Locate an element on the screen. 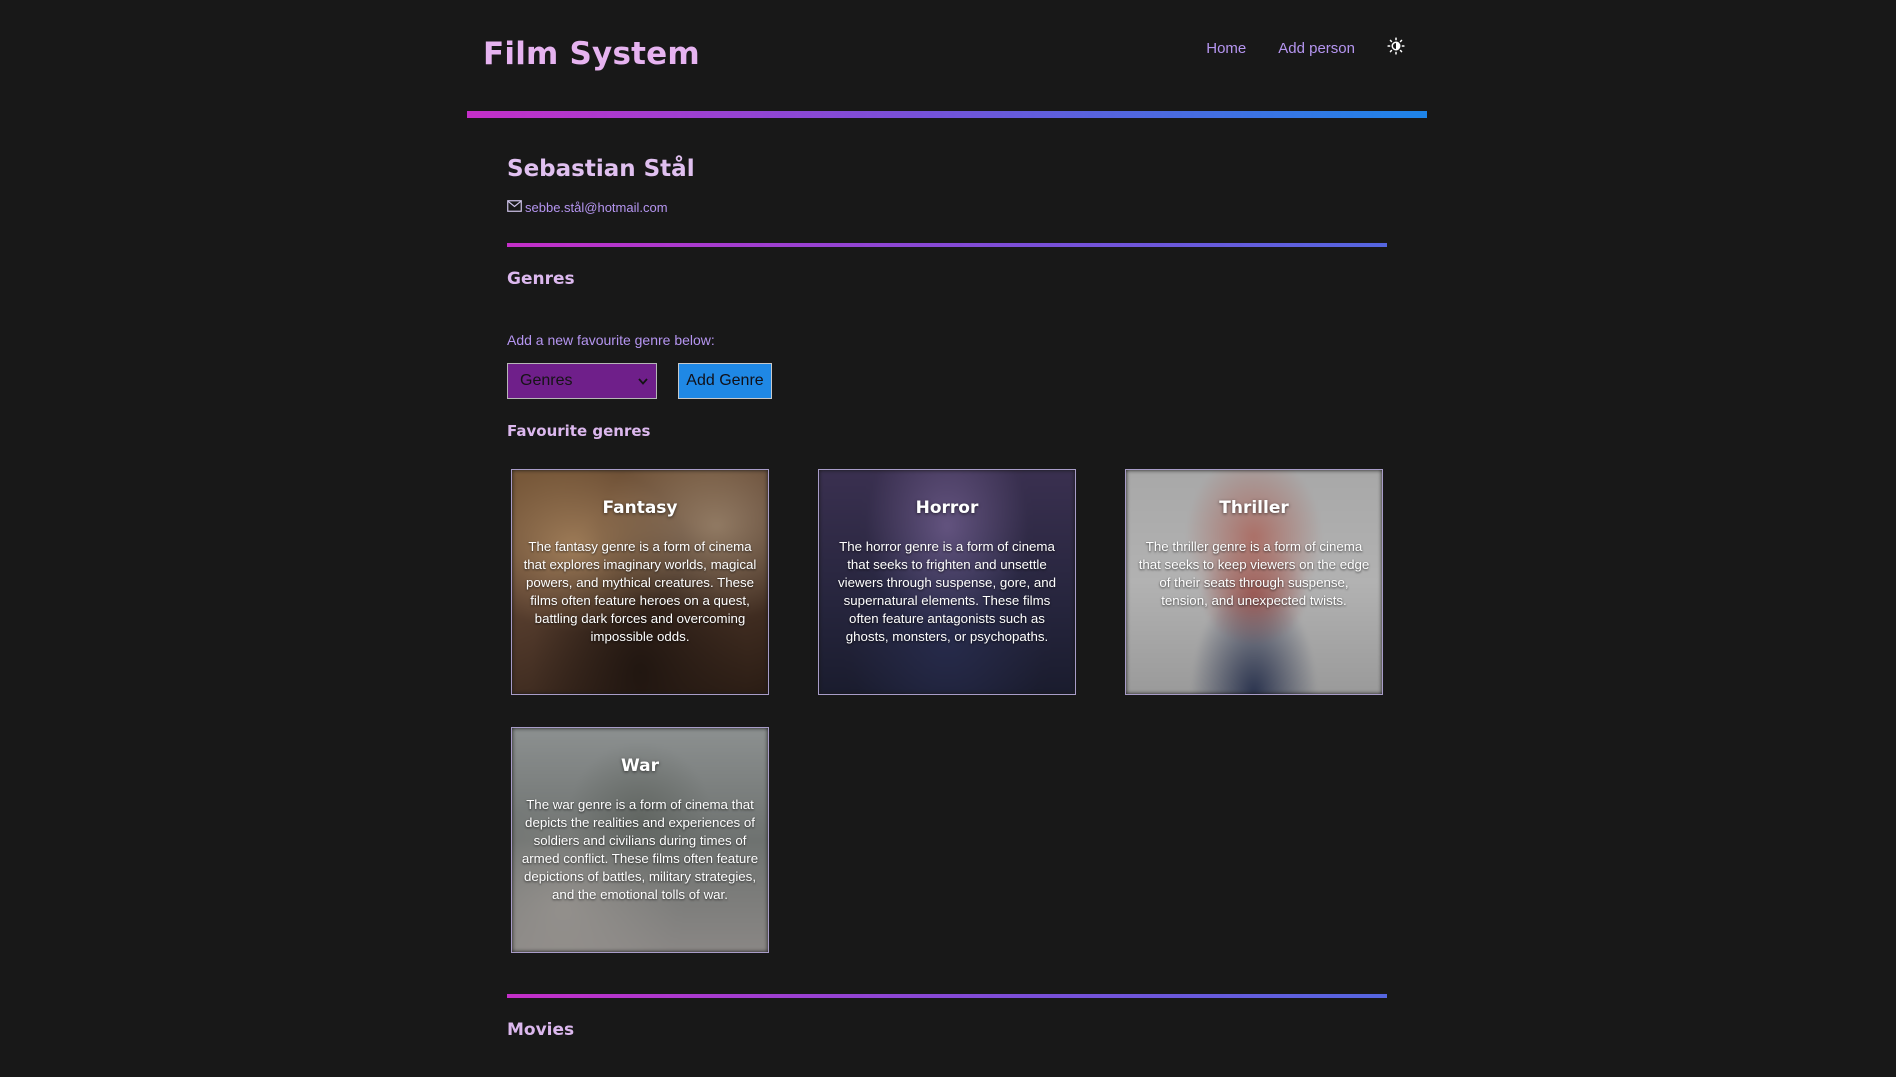  nav-link-add-person: Add person is located at coordinates (1316, 48).